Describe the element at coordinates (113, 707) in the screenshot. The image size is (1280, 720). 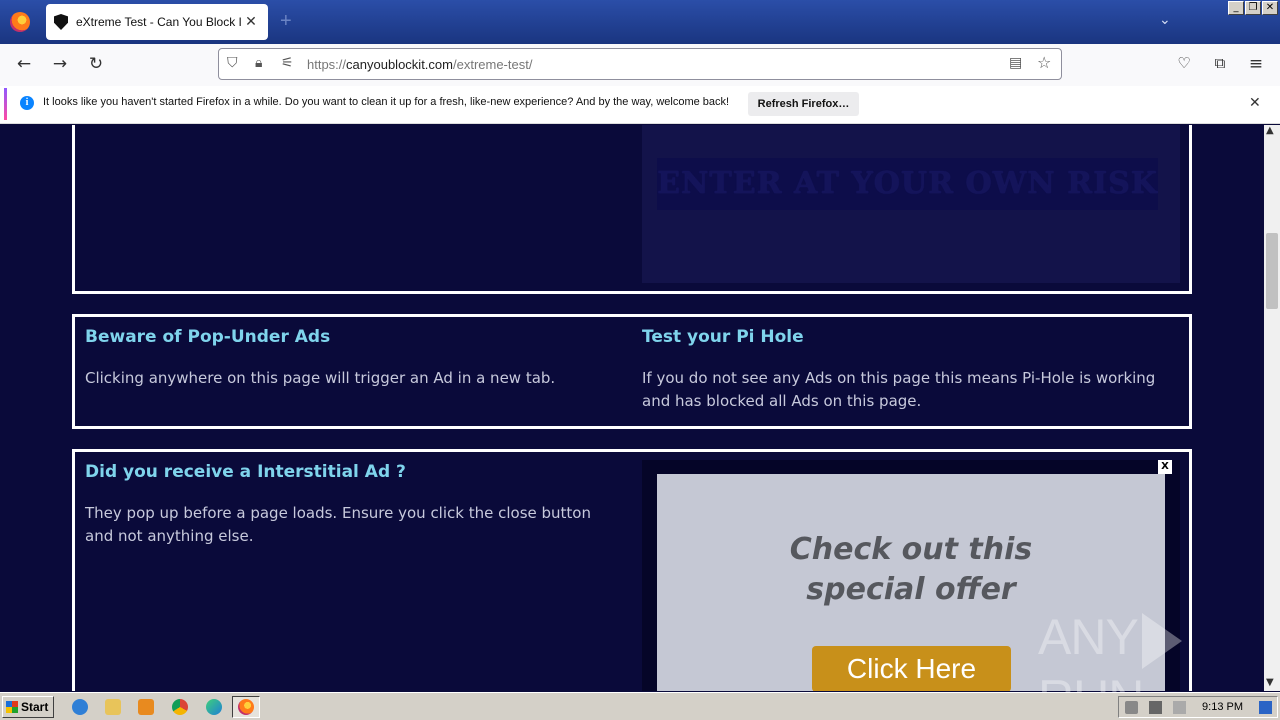
I see `file-explorer-icon` at that location.